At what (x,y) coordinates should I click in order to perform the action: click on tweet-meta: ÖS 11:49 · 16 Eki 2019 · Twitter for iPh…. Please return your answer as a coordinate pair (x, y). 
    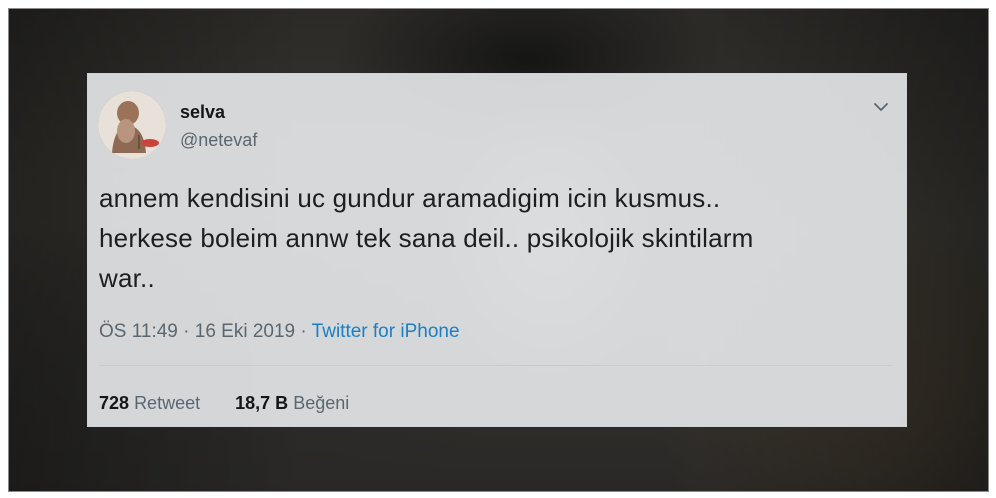
    Looking at the image, I should click on (279, 332).